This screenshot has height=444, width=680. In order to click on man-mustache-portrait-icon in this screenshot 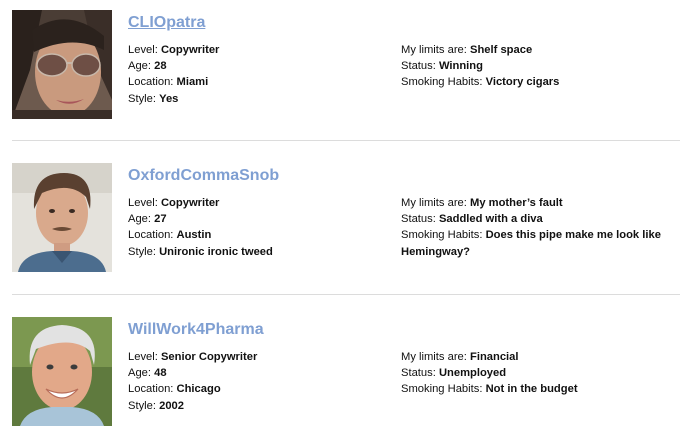, I will do `click(62, 217)`.